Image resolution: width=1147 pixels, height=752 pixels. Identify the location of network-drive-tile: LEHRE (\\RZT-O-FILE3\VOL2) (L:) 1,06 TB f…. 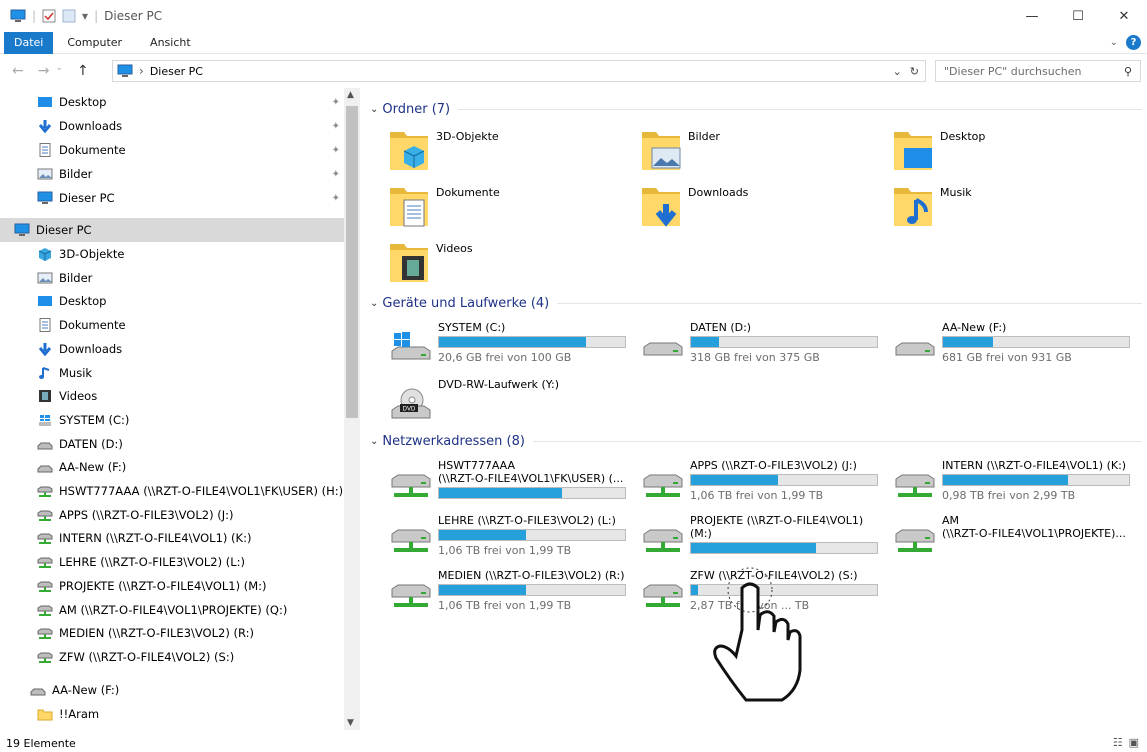
(514, 542).